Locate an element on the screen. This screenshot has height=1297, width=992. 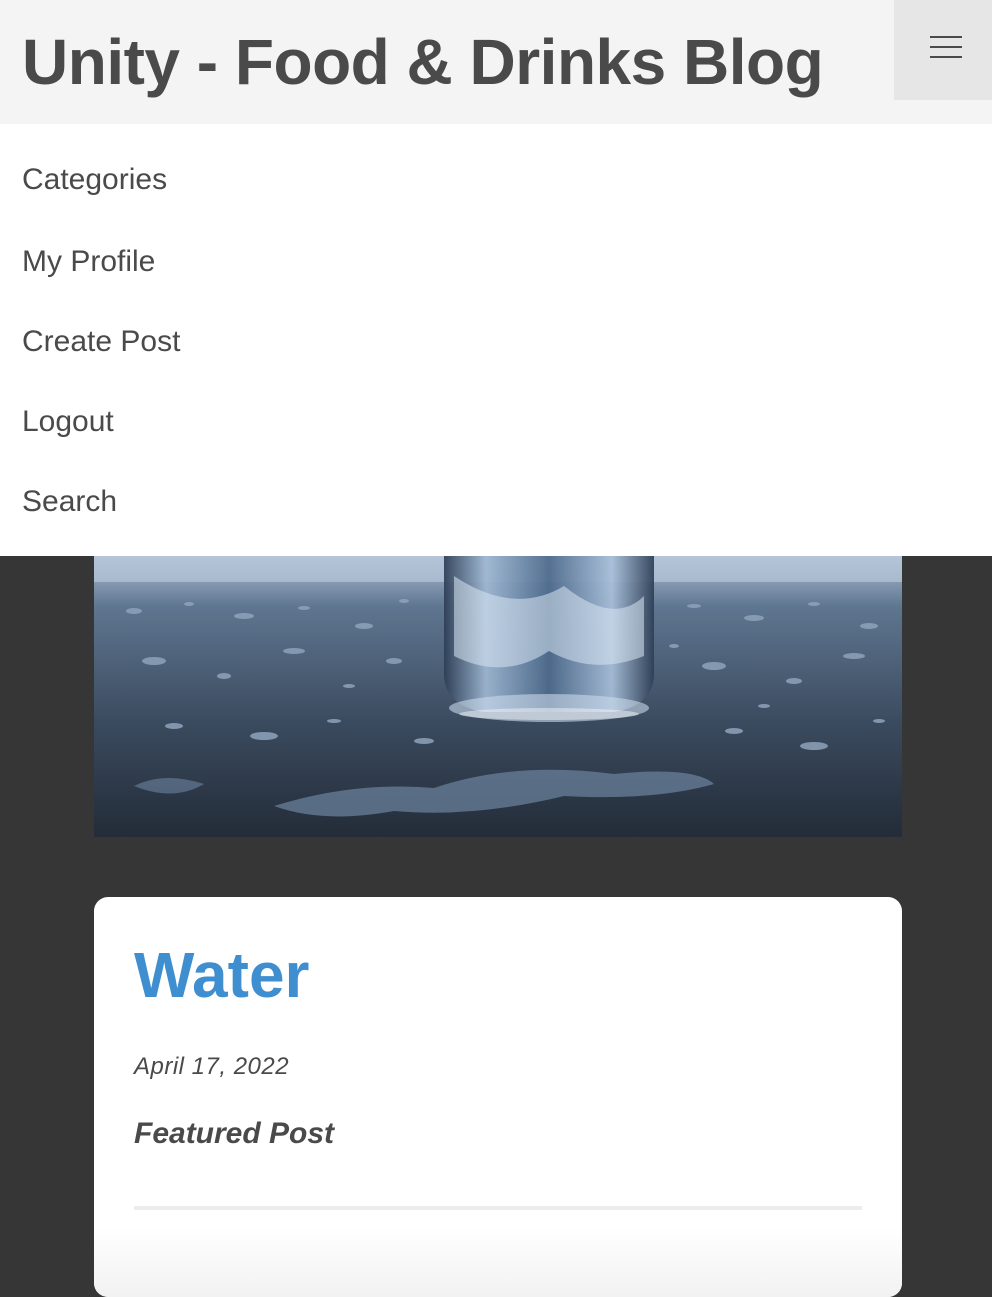
featured-post-label: Featured Post is located at coordinates (234, 1133).